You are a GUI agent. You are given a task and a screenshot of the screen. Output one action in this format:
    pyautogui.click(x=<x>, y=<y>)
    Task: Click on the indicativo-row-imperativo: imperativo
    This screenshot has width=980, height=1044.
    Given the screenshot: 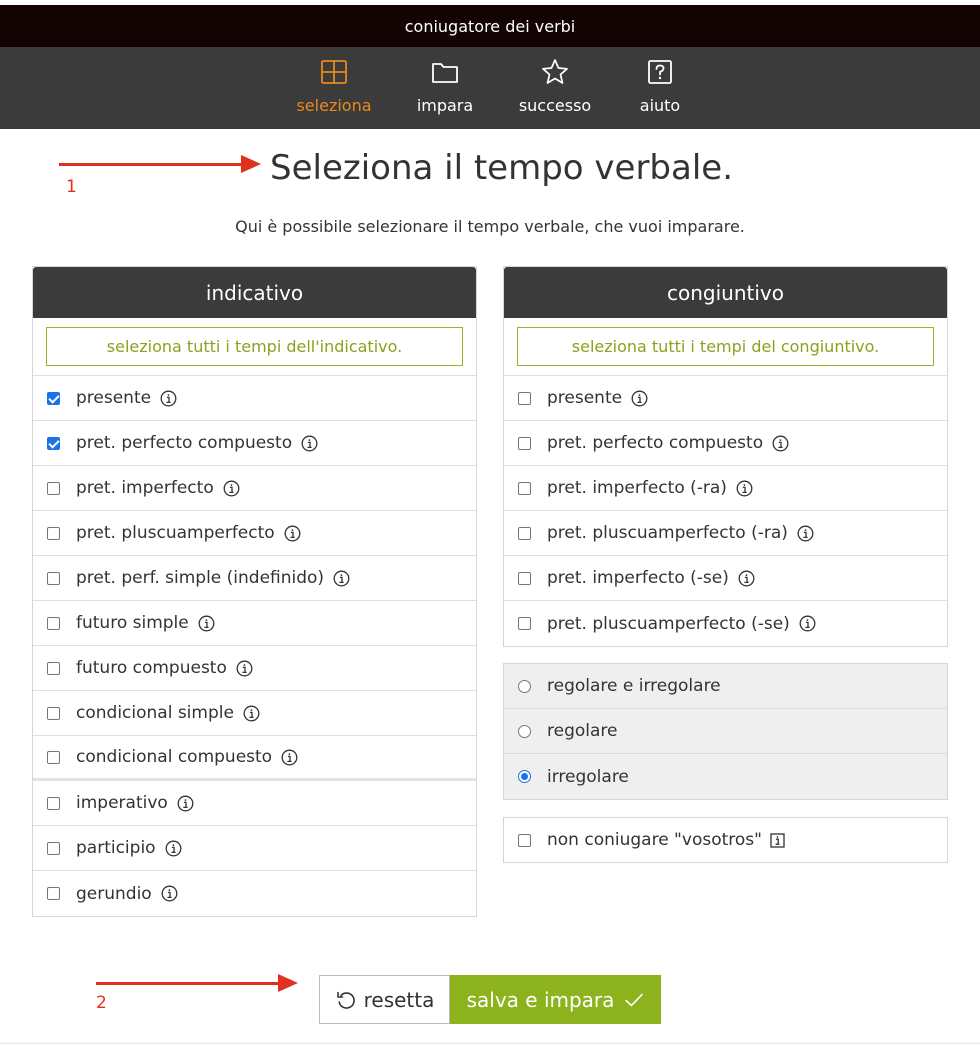 What is the action you would take?
    pyautogui.click(x=254, y=803)
    